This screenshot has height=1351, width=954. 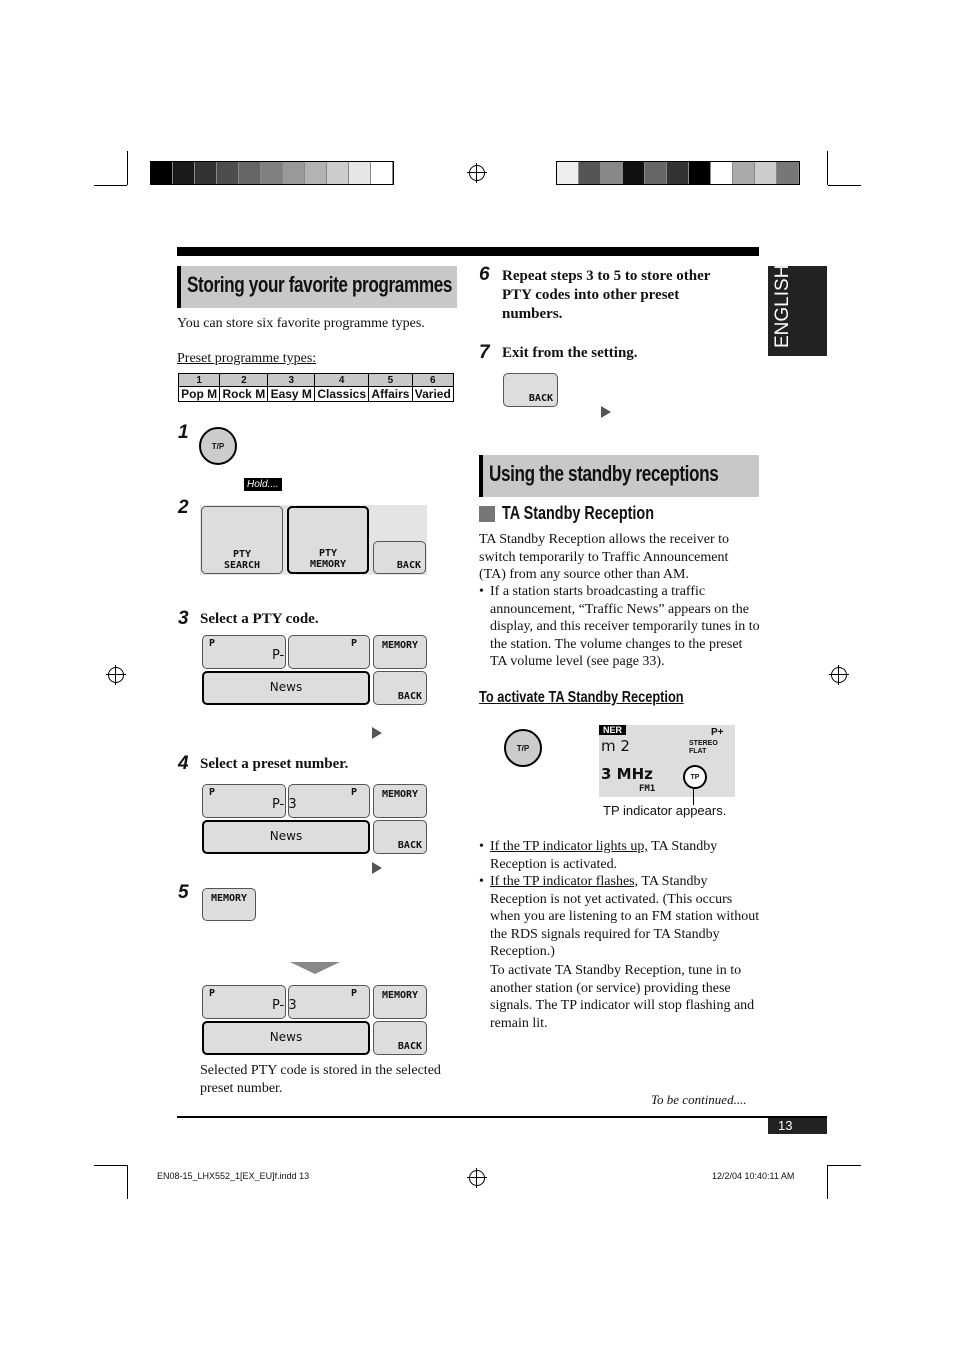 What do you see at coordinates (247, 358) in the screenshot?
I see `preset-label: Preset programme types:` at bounding box center [247, 358].